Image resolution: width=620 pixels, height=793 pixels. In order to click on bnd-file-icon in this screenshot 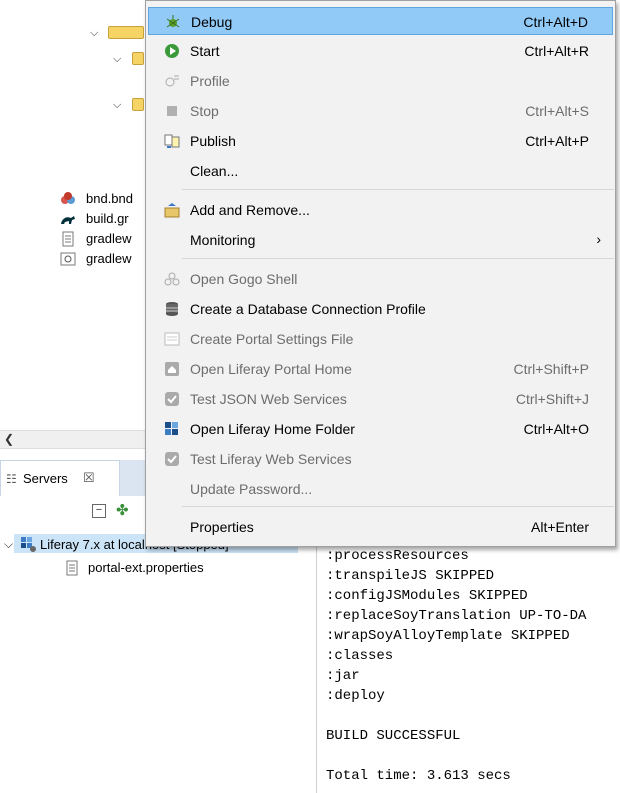, I will do `click(68, 199)`.